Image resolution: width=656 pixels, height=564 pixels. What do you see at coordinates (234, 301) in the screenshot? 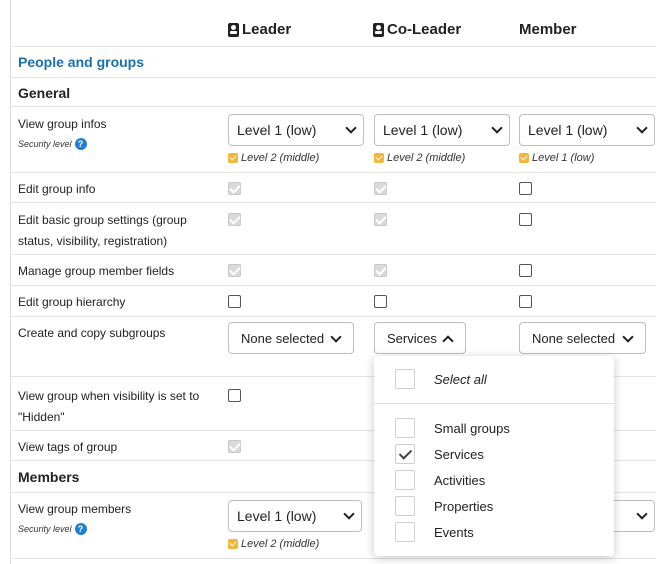
I see `checkbox-edit-hierarchy-leader` at bounding box center [234, 301].